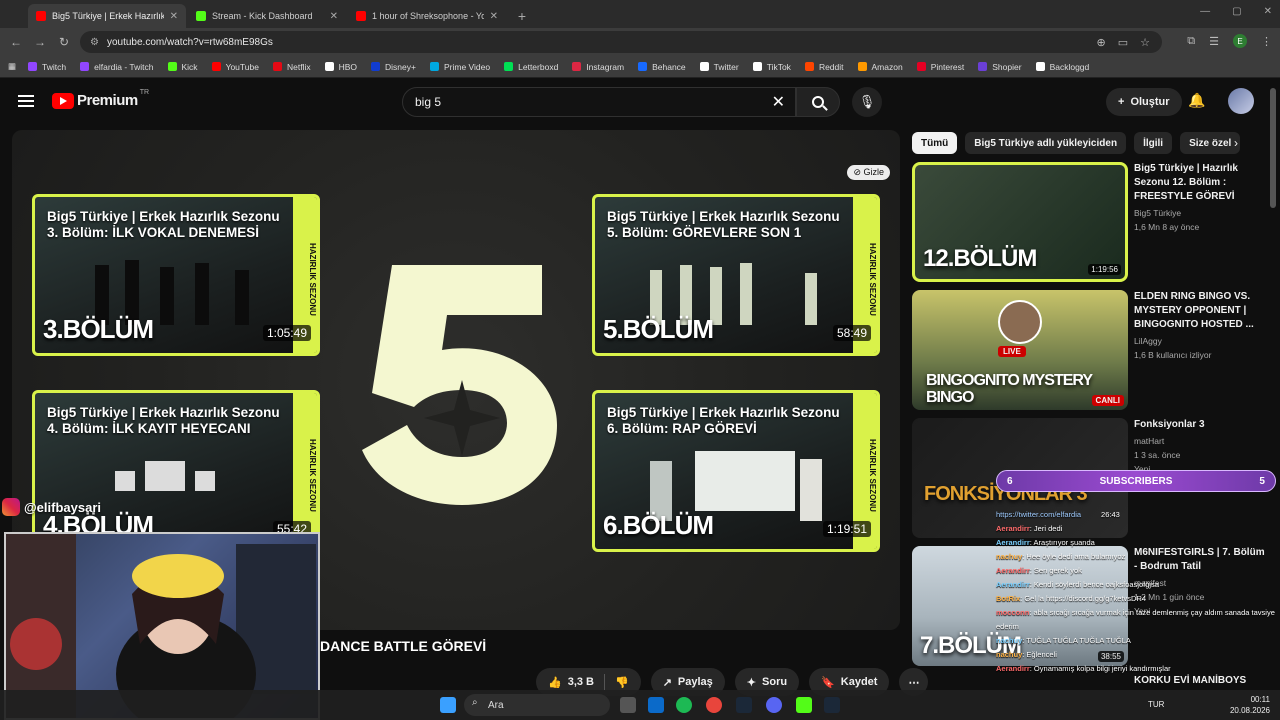  What do you see at coordinates (26, 101) in the screenshot?
I see `hamburger-menu-icon` at bounding box center [26, 101].